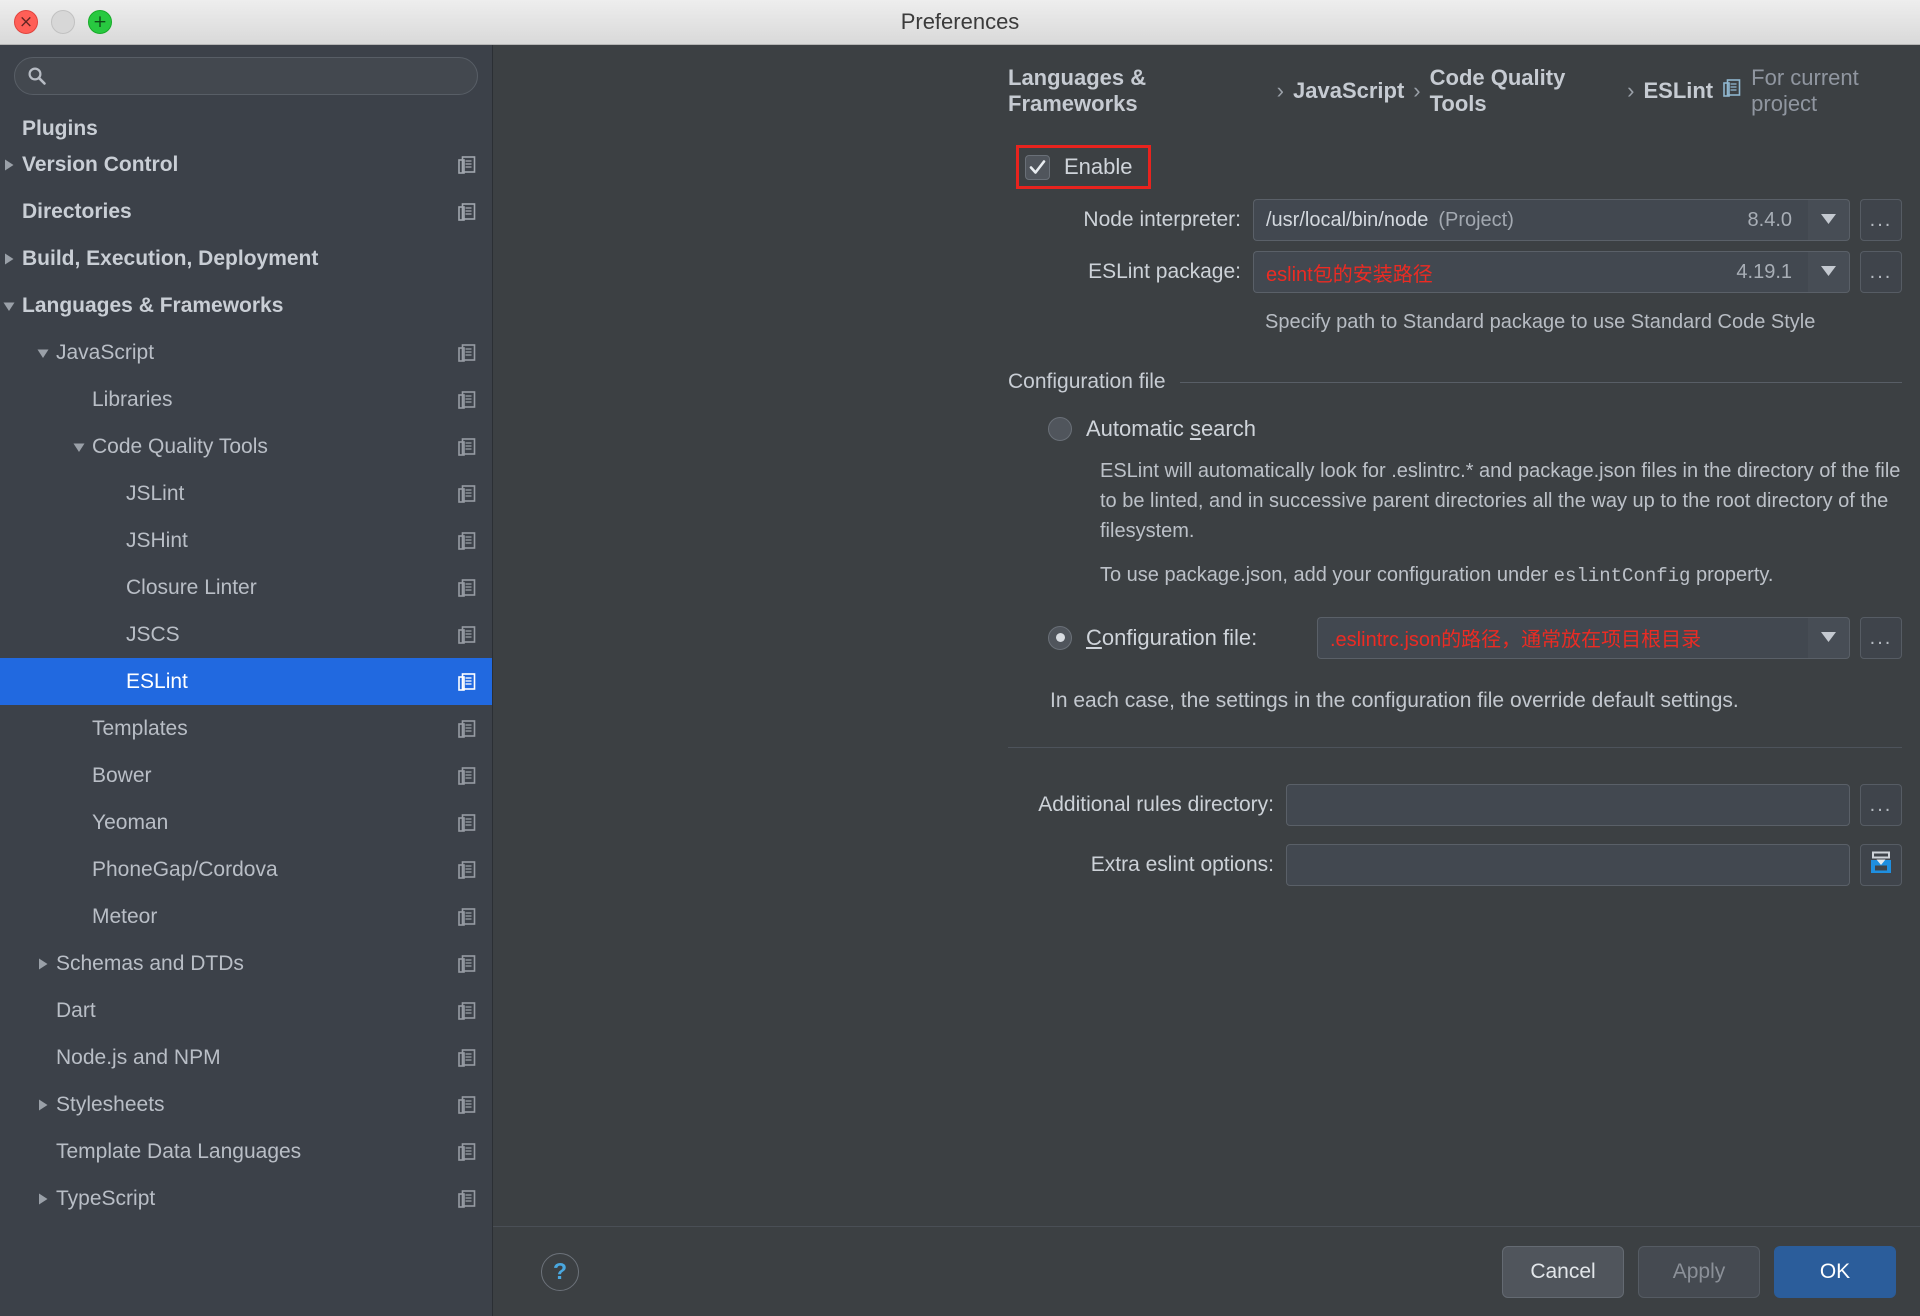  Describe the element at coordinates (246, 634) in the screenshot. I see `sidebar-item-jscs: JSCS` at that location.